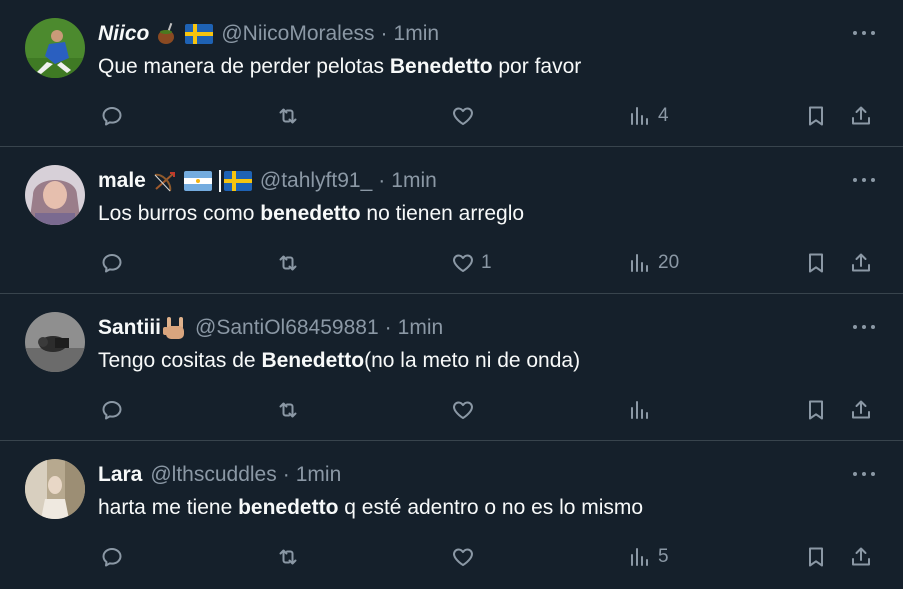 The image size is (903, 589). What do you see at coordinates (167, 34) in the screenshot?
I see `mate-icon` at bounding box center [167, 34].